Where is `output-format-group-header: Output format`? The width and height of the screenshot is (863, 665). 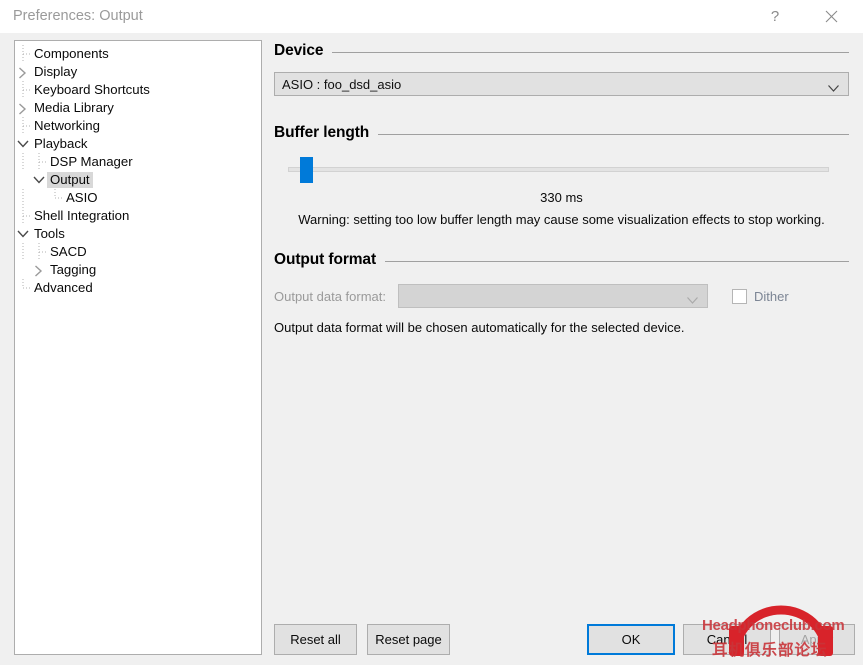 output-format-group-header: Output format is located at coordinates (561, 260).